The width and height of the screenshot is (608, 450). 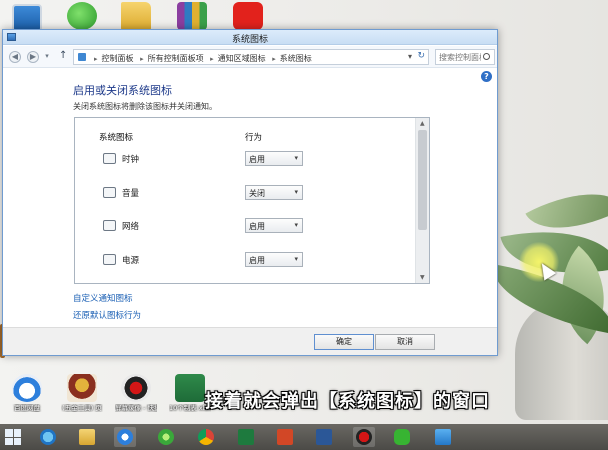 I want to click on navigation-bar: ◀ ▶ ▾ ↑ ▸ 控制面板 ▸ 所有控制面板项 ▸ 通知区域图标 ▸ 系统图标 ▾ ↻, so click(x=250, y=57).